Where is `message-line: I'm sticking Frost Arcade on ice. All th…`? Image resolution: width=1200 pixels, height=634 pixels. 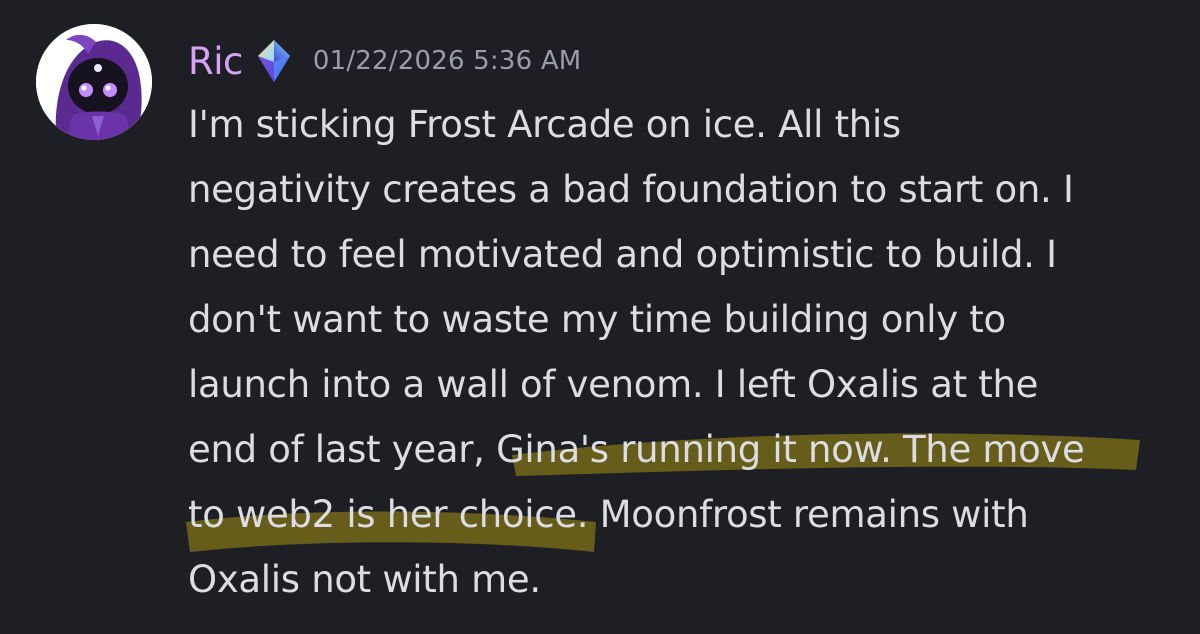
message-line: I'm sticking Frost Arcade on ice. All th… is located at coordinates (544, 124).